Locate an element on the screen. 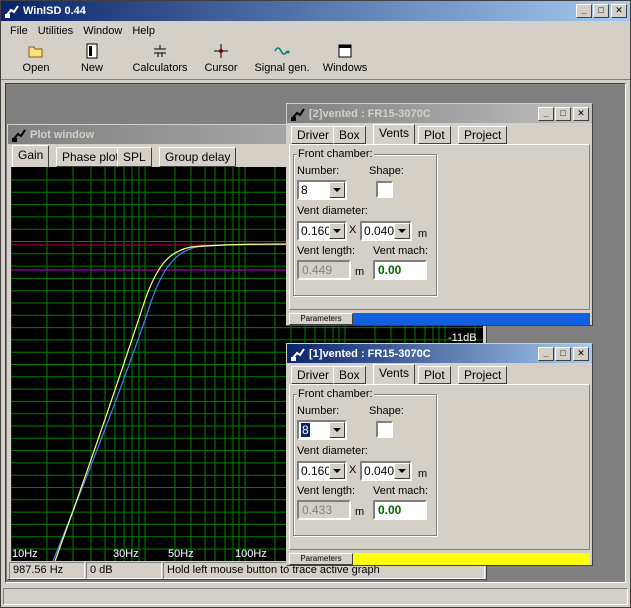  menu-bar: File Utilities Window Help is located at coordinates (315, 30).